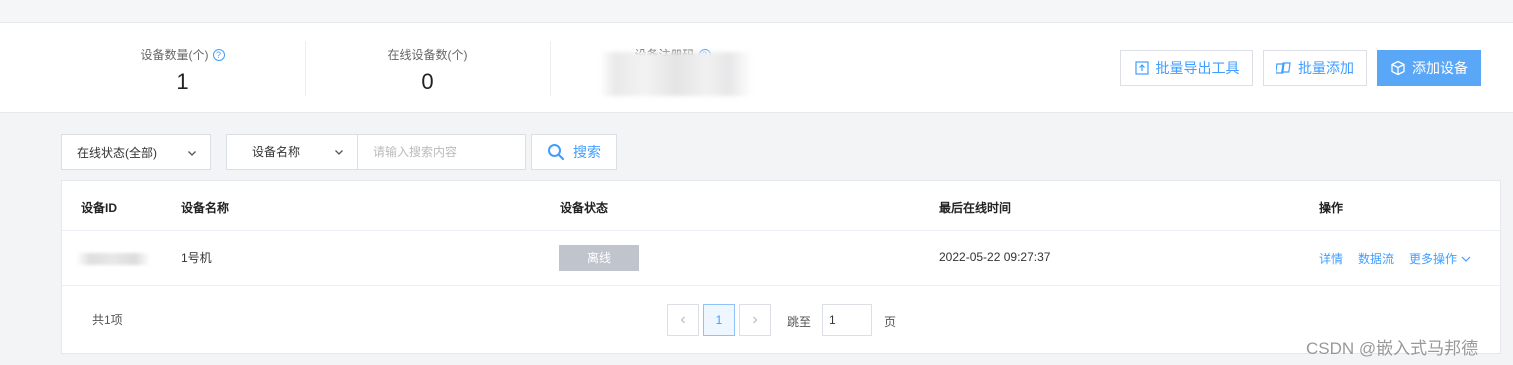  I want to click on stat-device-count-label-row: 设备数量(个)?, so click(182, 54).